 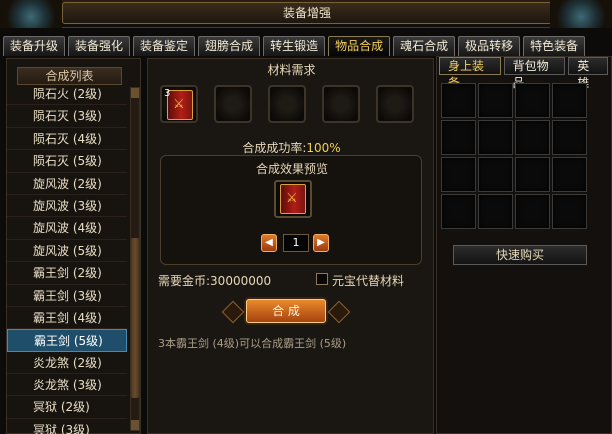 I want to click on scroll-thumb, so click(x=135, y=318).